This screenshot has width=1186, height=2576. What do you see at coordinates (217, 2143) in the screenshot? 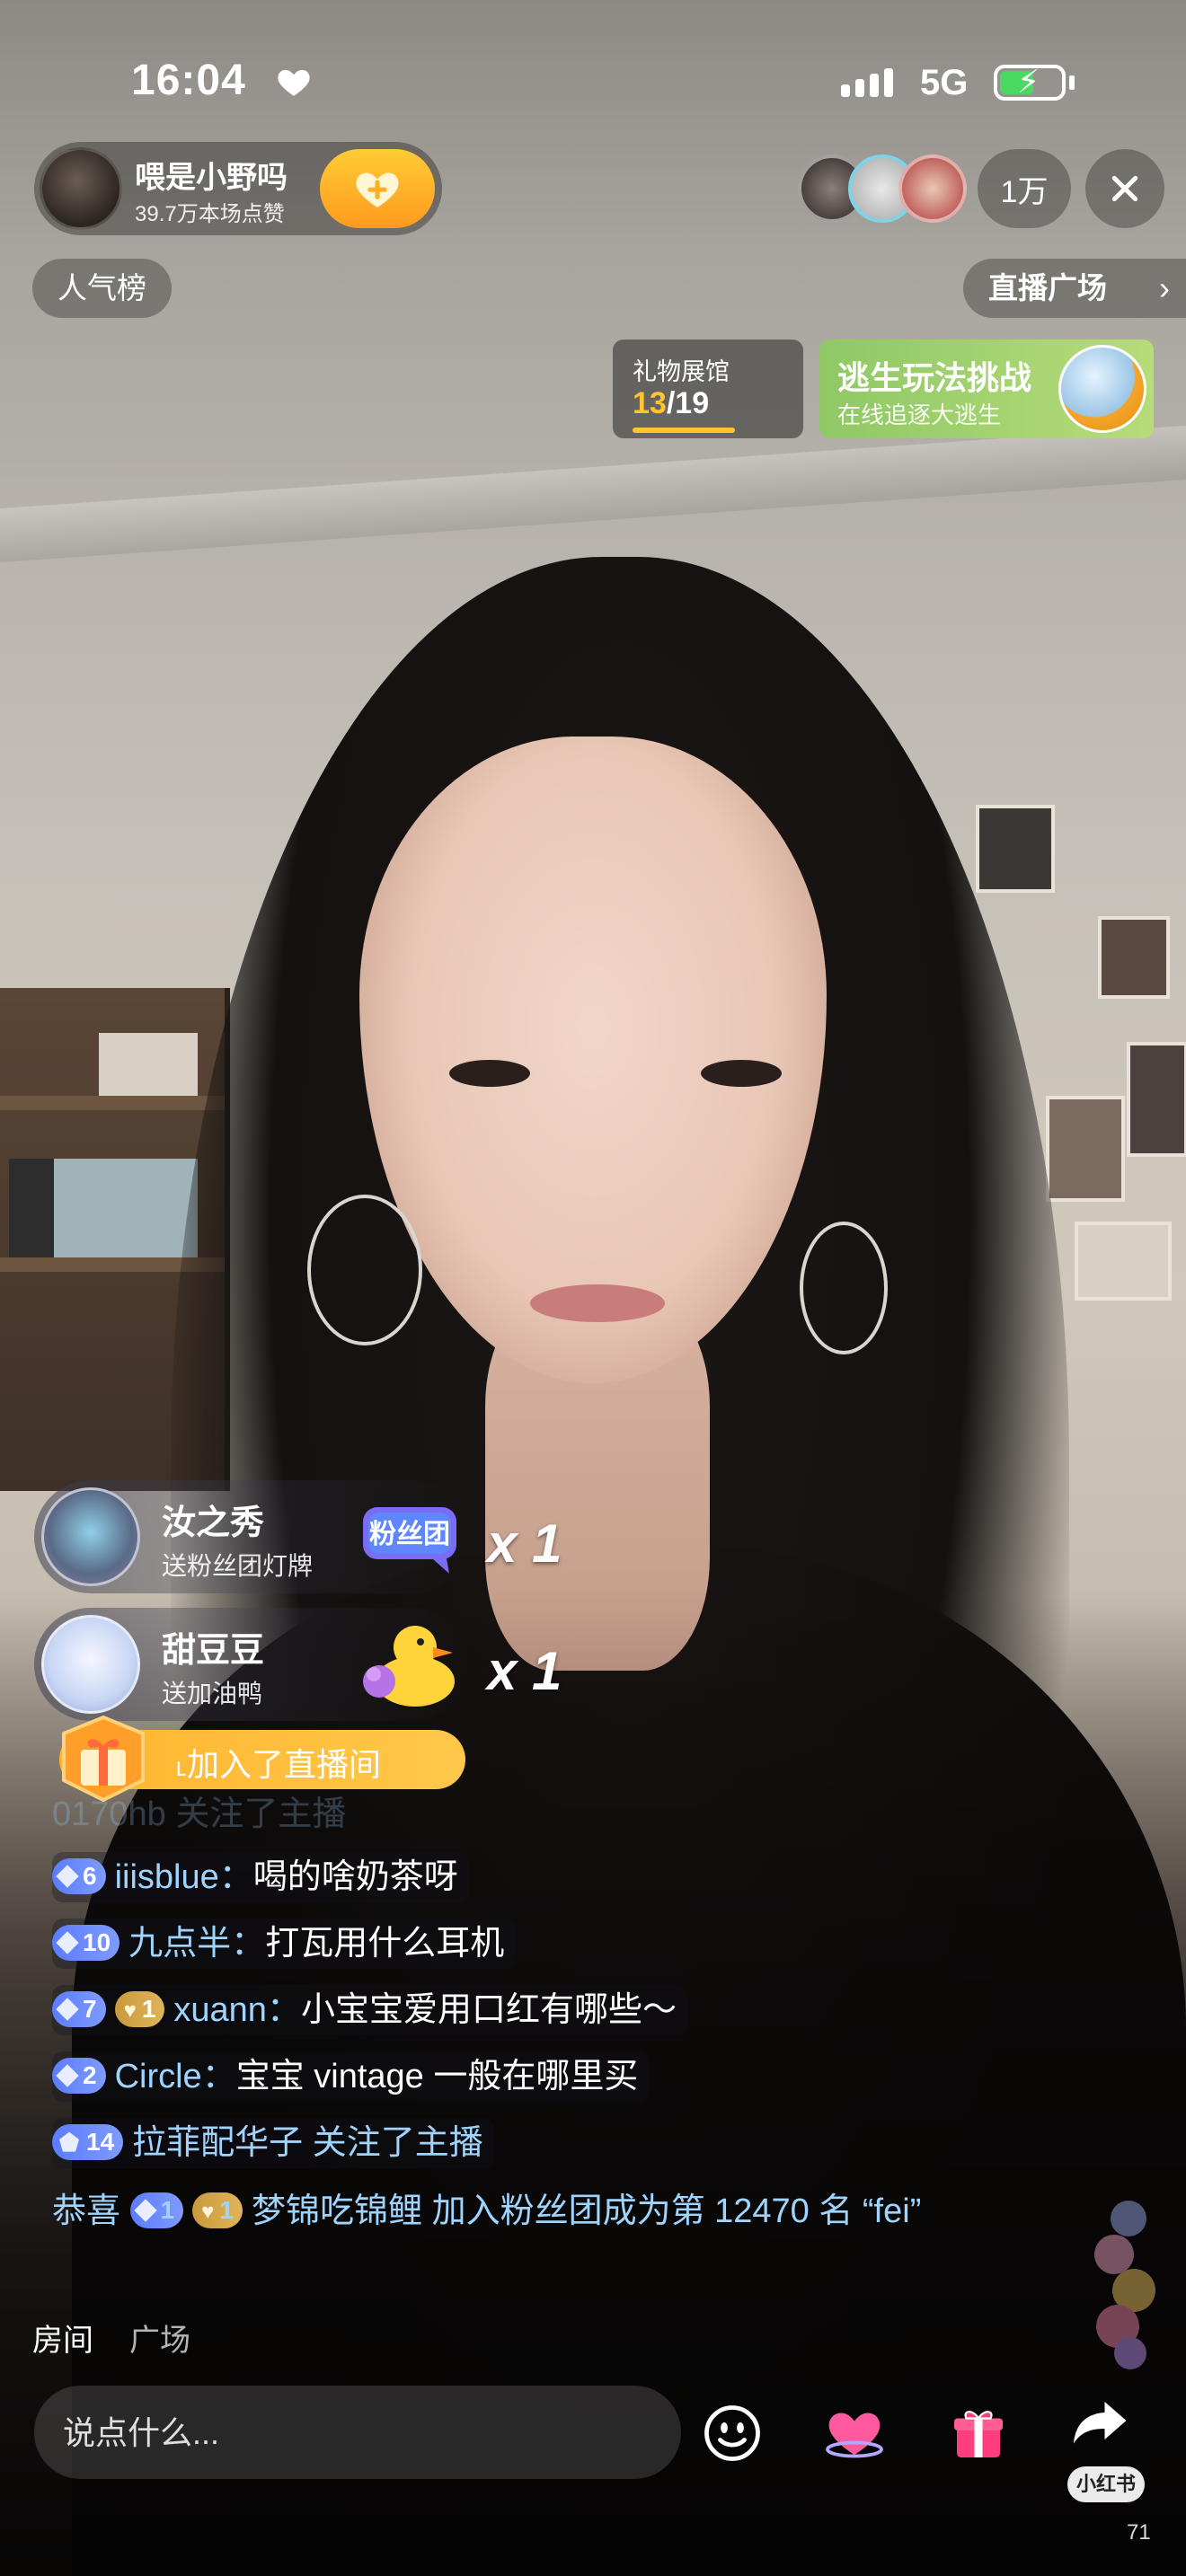
I see `chat-username: 拉菲配华子` at bounding box center [217, 2143].